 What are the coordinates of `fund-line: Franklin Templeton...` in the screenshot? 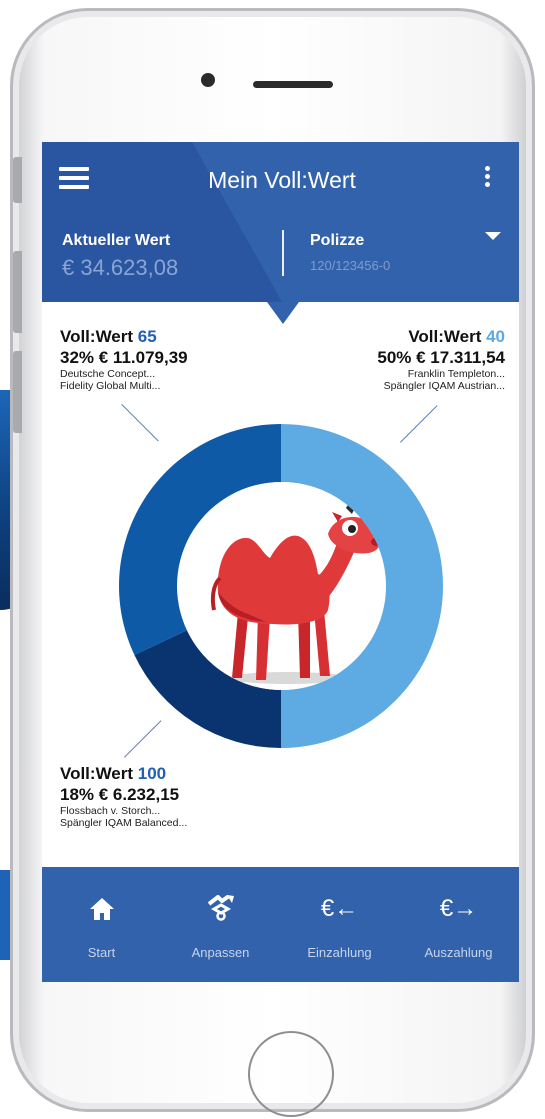 It's located at (456, 374).